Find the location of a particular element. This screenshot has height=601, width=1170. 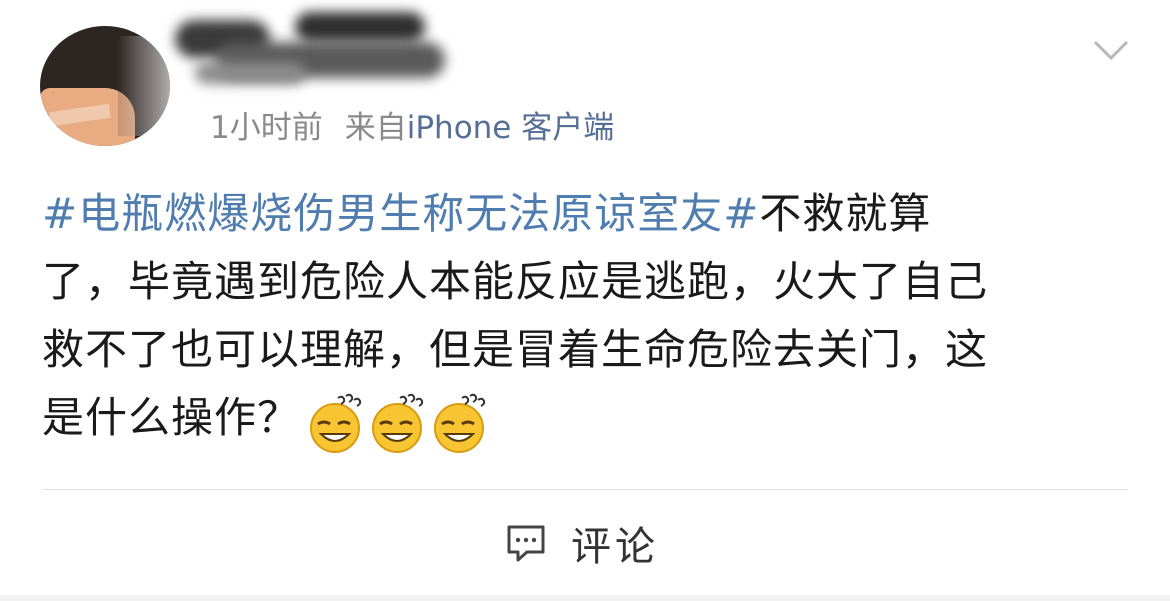

post-meta: 1小时前 来自iPhone 客户端 is located at coordinates (412, 128).